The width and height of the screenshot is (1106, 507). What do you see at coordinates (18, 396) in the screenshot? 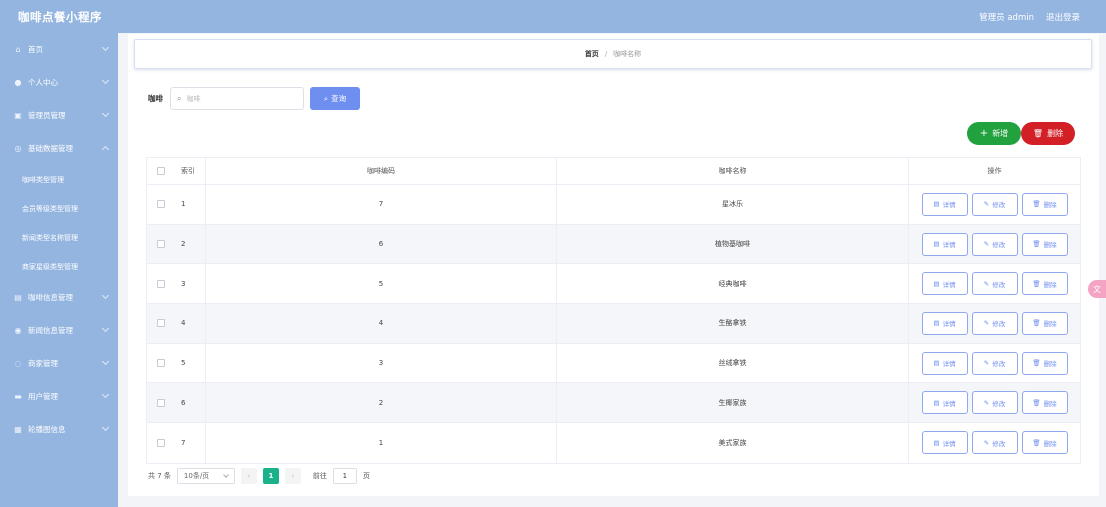
I see `users-icon: ▬` at bounding box center [18, 396].